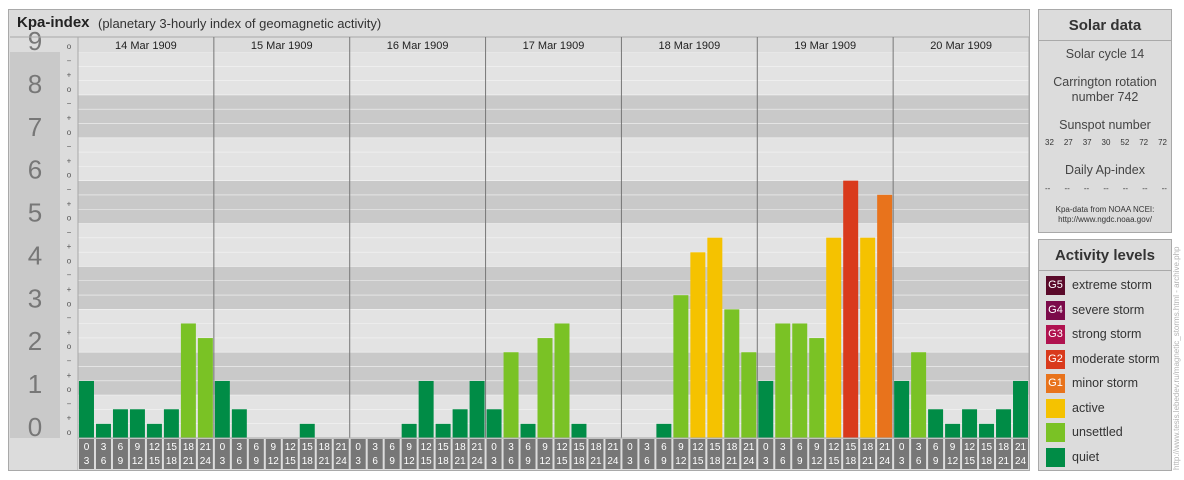 The height and width of the screenshot is (480, 1184). Describe the element at coordinates (1108, 309) in the screenshot. I see `legend-label: severe storm` at that location.